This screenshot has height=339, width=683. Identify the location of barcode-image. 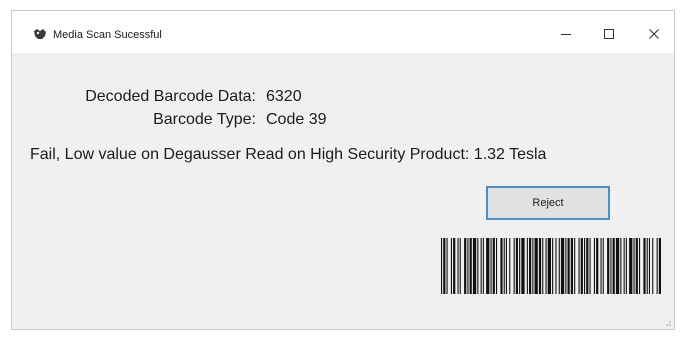
(551, 266).